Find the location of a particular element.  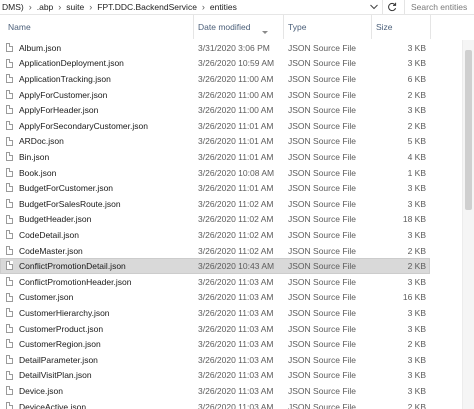

column-header-name: Name is located at coordinates (98, 27).